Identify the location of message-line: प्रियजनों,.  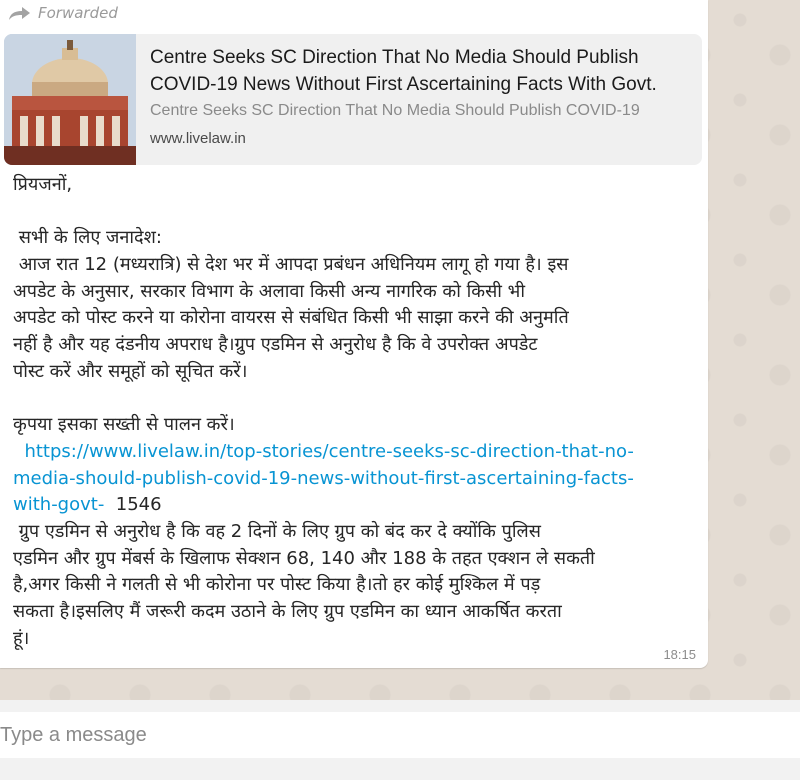
(43, 184).